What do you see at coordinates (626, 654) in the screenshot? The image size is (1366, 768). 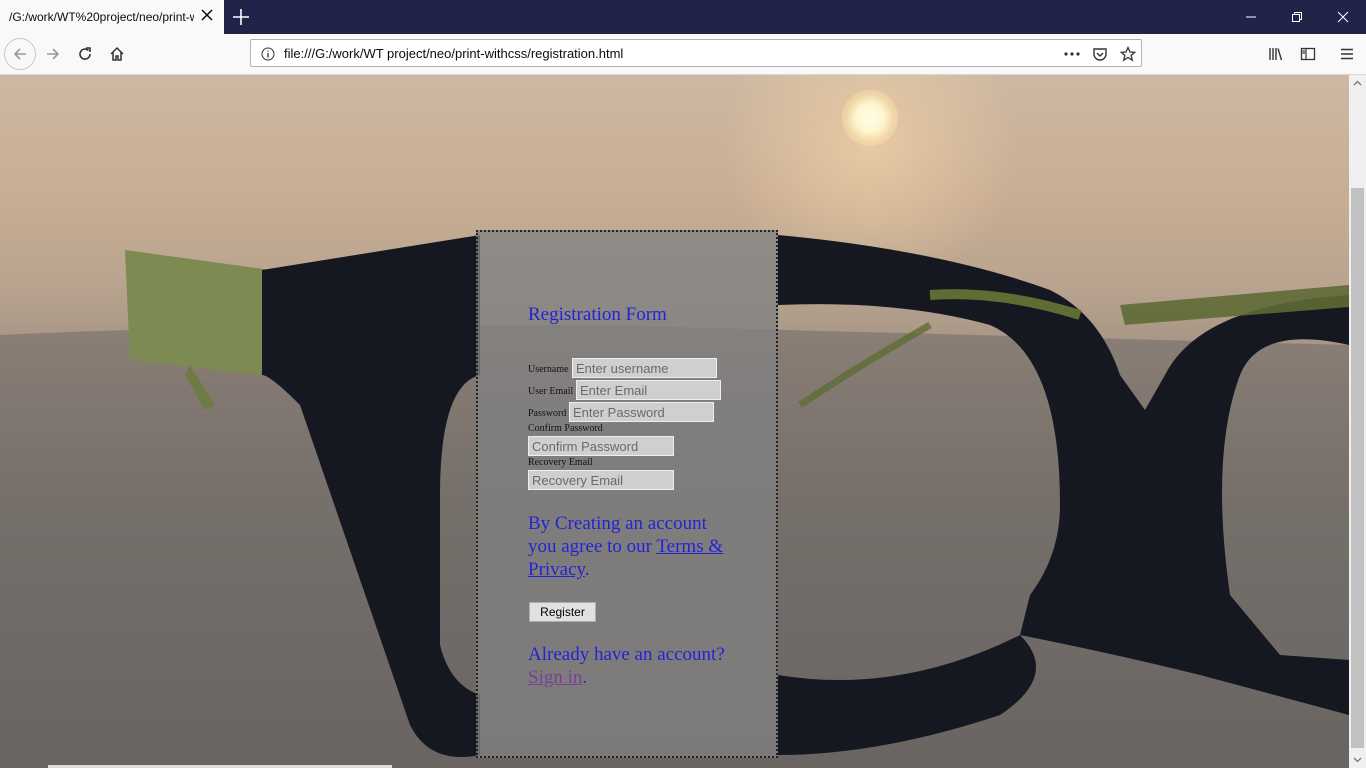 I see `signin-prefix: Already have an account?` at bounding box center [626, 654].